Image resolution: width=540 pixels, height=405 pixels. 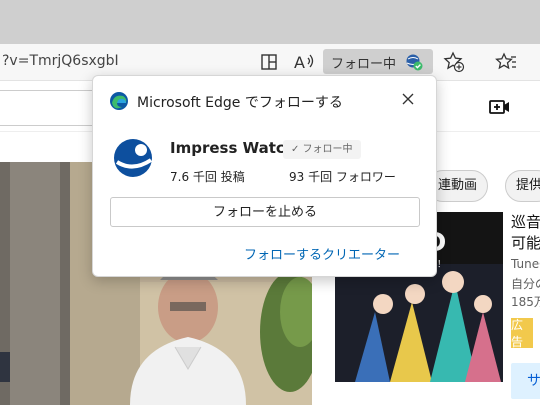 What do you see at coordinates (269, 62) in the screenshot?
I see `split-screen-icon` at bounding box center [269, 62].